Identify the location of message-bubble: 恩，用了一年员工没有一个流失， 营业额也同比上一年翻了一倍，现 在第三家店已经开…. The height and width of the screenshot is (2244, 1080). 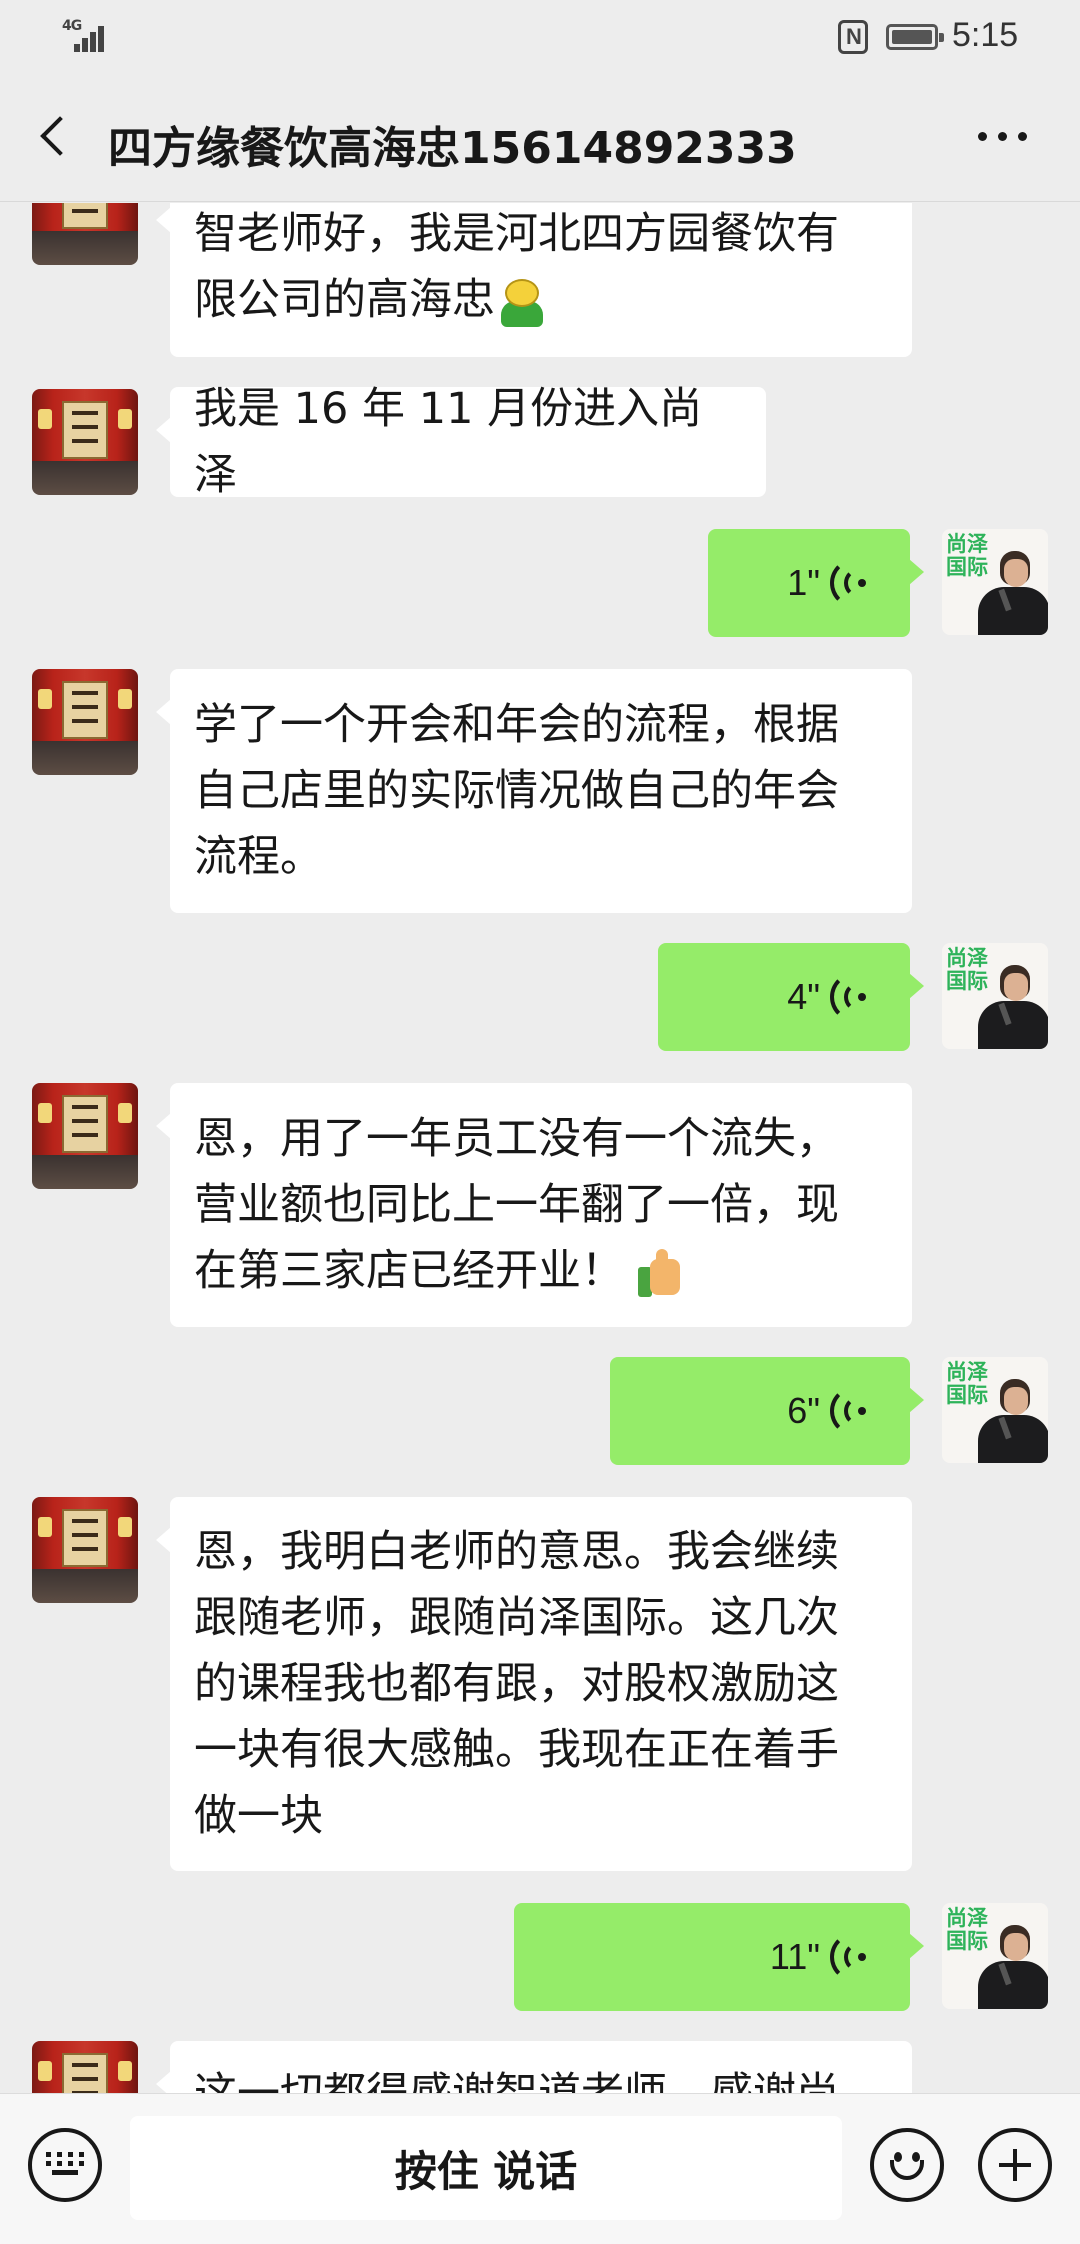
(534, 1205).